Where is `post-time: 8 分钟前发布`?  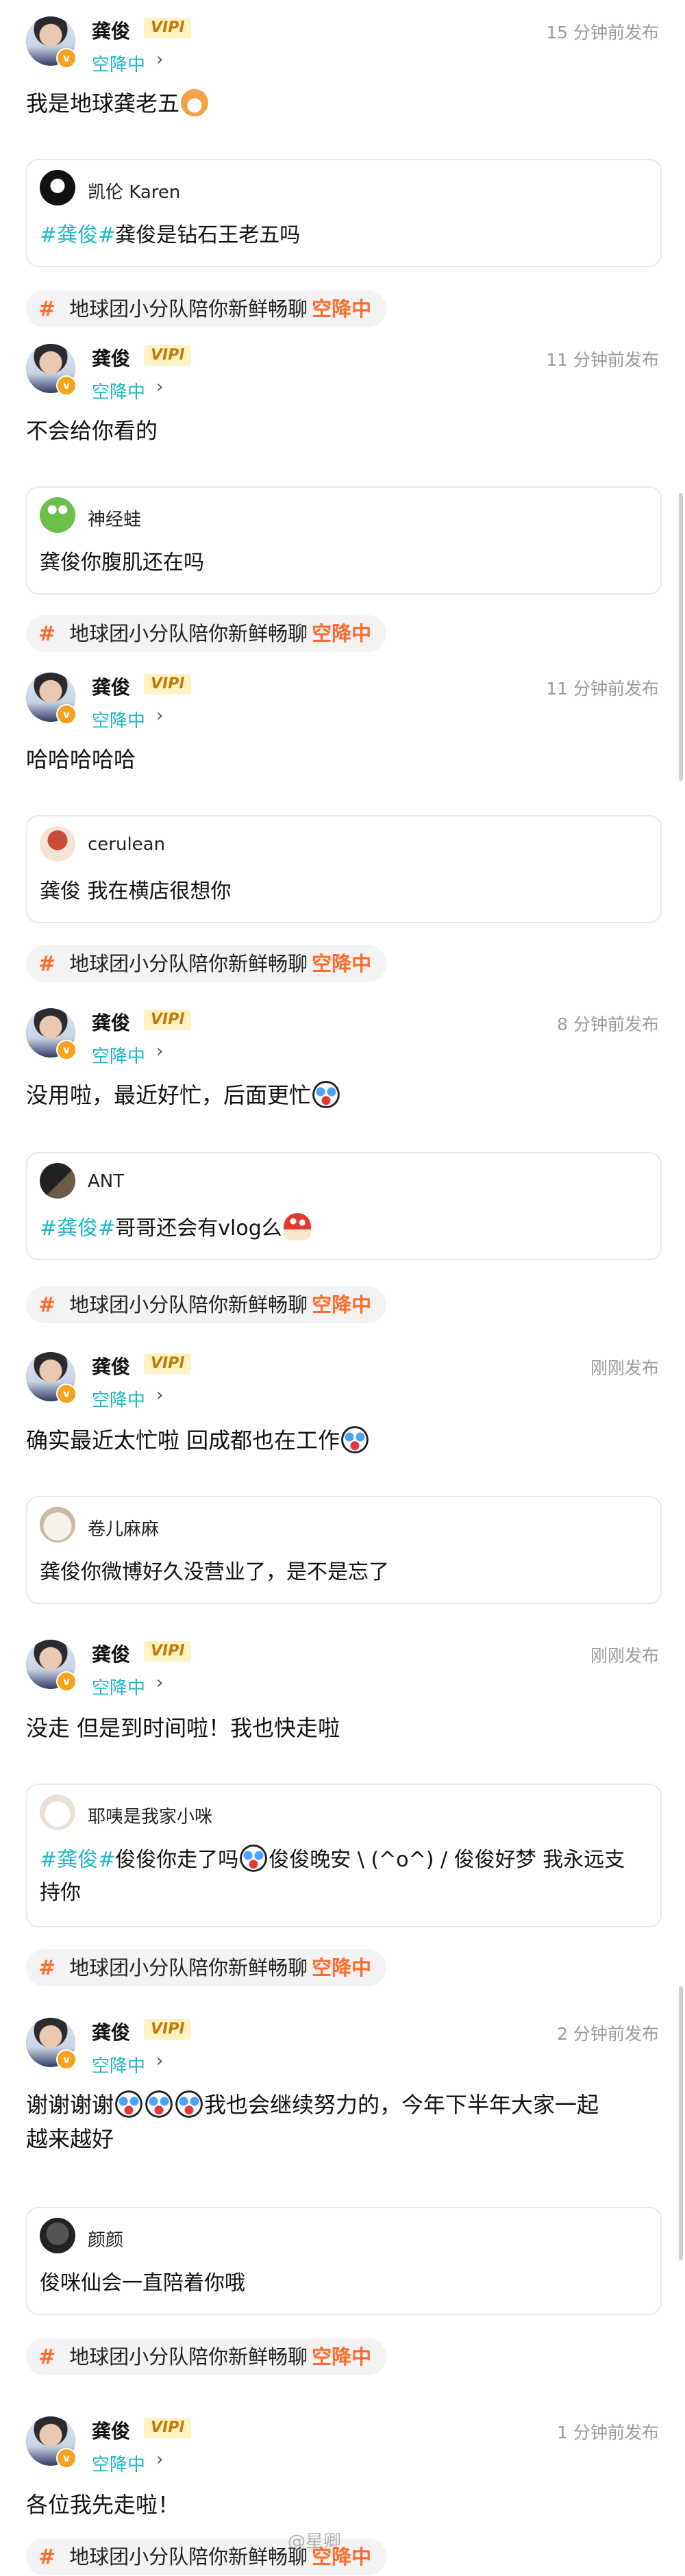 post-time: 8 分钟前发布 is located at coordinates (608, 1024).